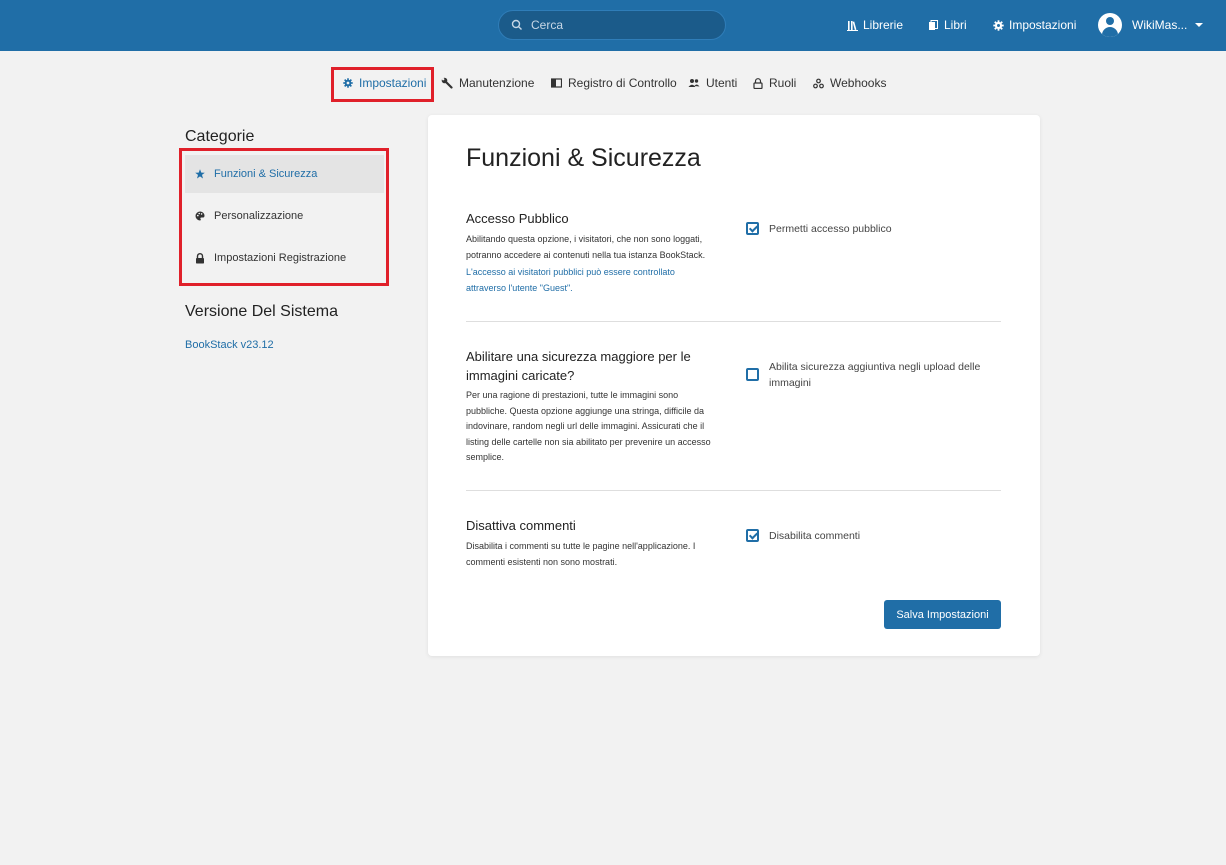 This screenshot has height=865, width=1226. Describe the element at coordinates (998, 25) in the screenshot. I see `gear-icon` at that location.